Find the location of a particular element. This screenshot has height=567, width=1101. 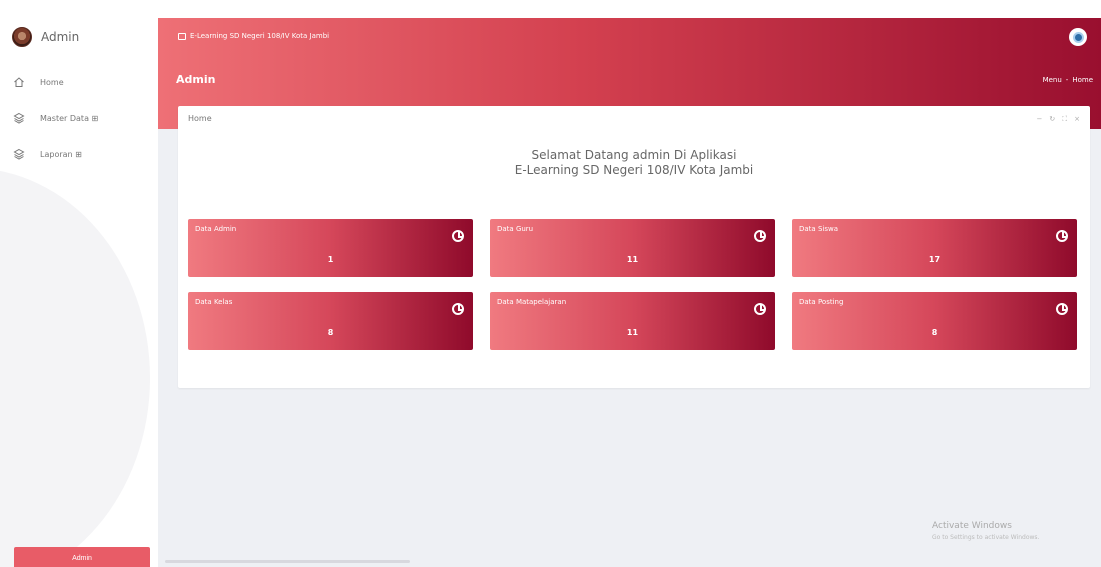

tile-data-admin: Data Admin 1 is located at coordinates (330, 248).